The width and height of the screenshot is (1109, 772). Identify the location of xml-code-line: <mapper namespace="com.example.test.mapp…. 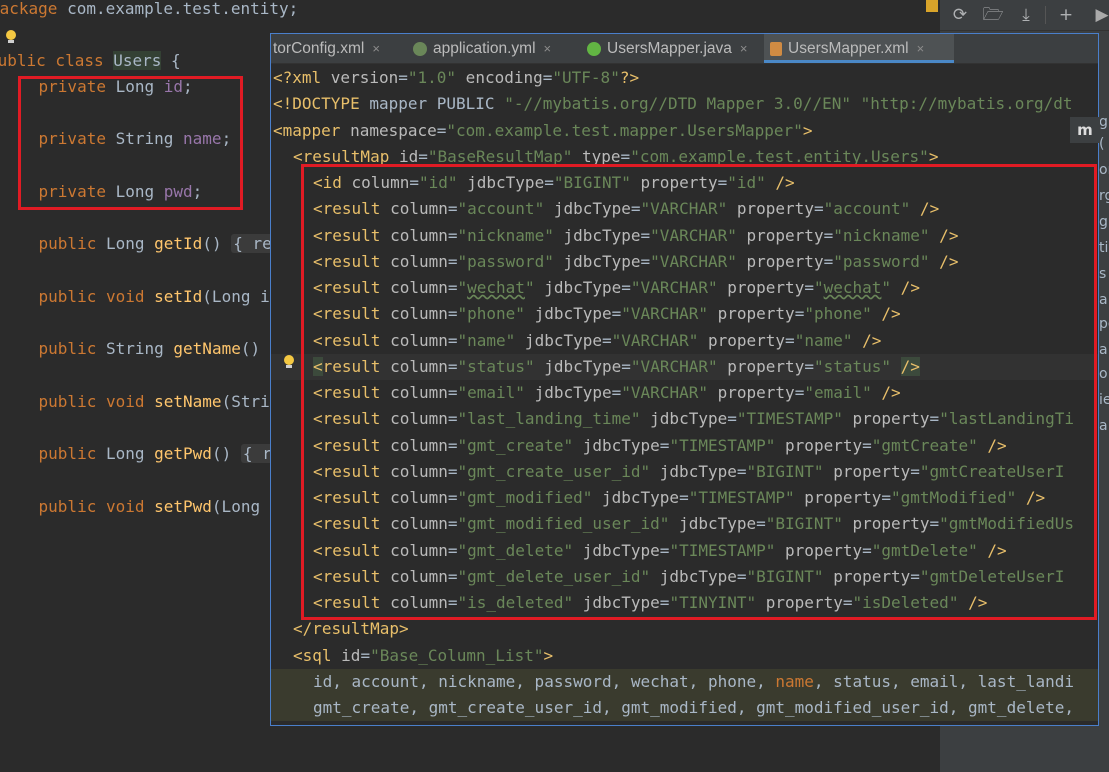
(542, 131).